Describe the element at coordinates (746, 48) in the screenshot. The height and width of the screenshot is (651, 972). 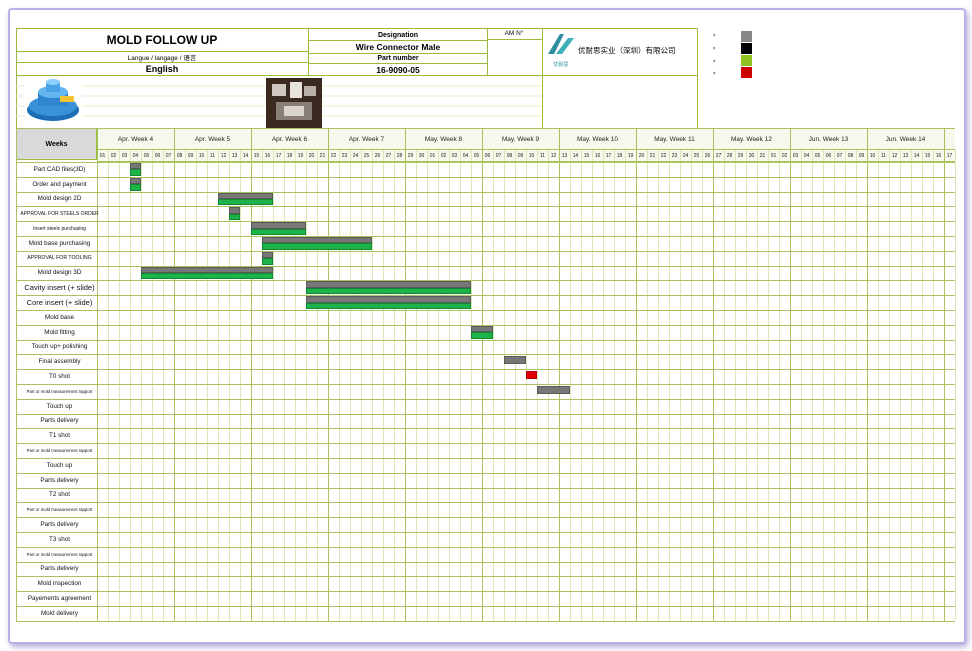
I see `legend-swatch-black` at that location.